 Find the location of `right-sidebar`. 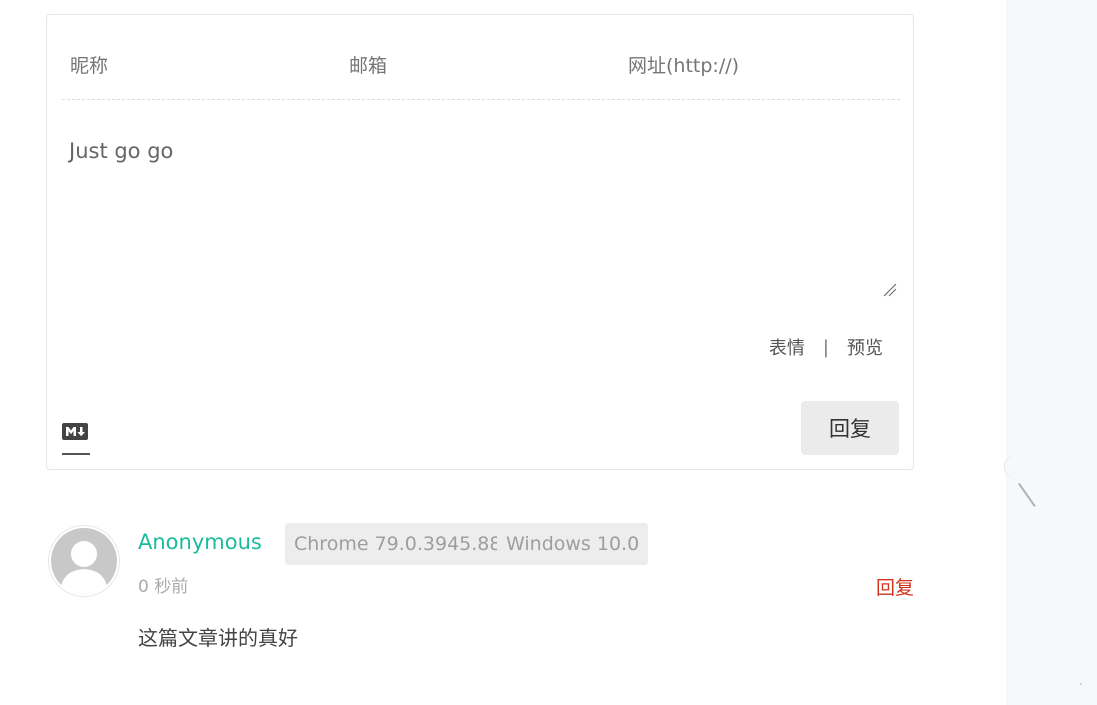

right-sidebar is located at coordinates (1051, 352).